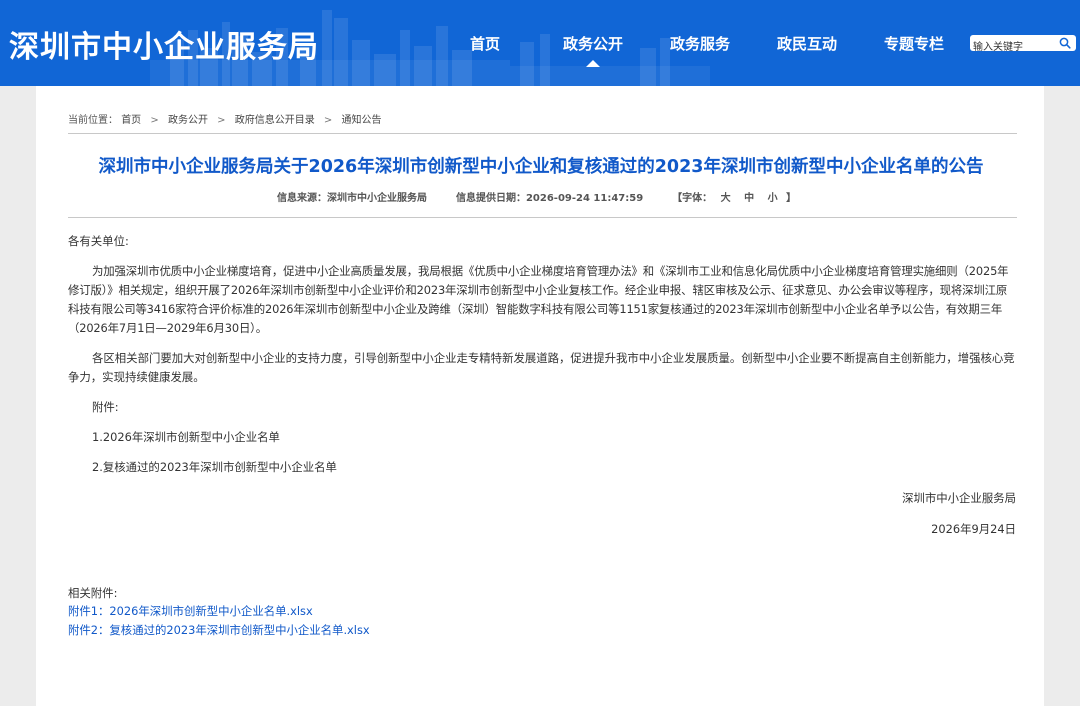 The image size is (1080, 706). What do you see at coordinates (188, 120) in the screenshot?
I see `breadcrumb-government-affairs-open: 政务公开` at bounding box center [188, 120].